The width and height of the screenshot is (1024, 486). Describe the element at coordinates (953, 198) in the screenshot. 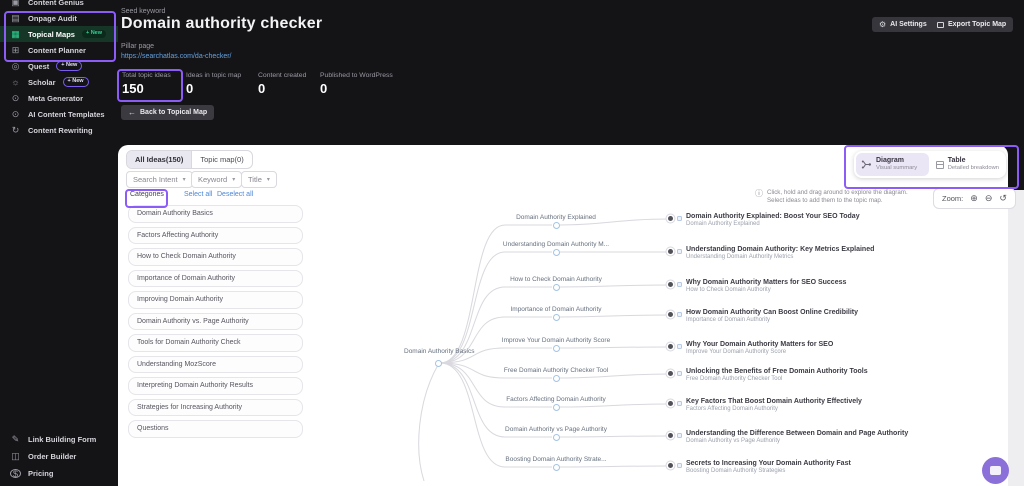

I see `zoom-label: Zoom:` at that location.